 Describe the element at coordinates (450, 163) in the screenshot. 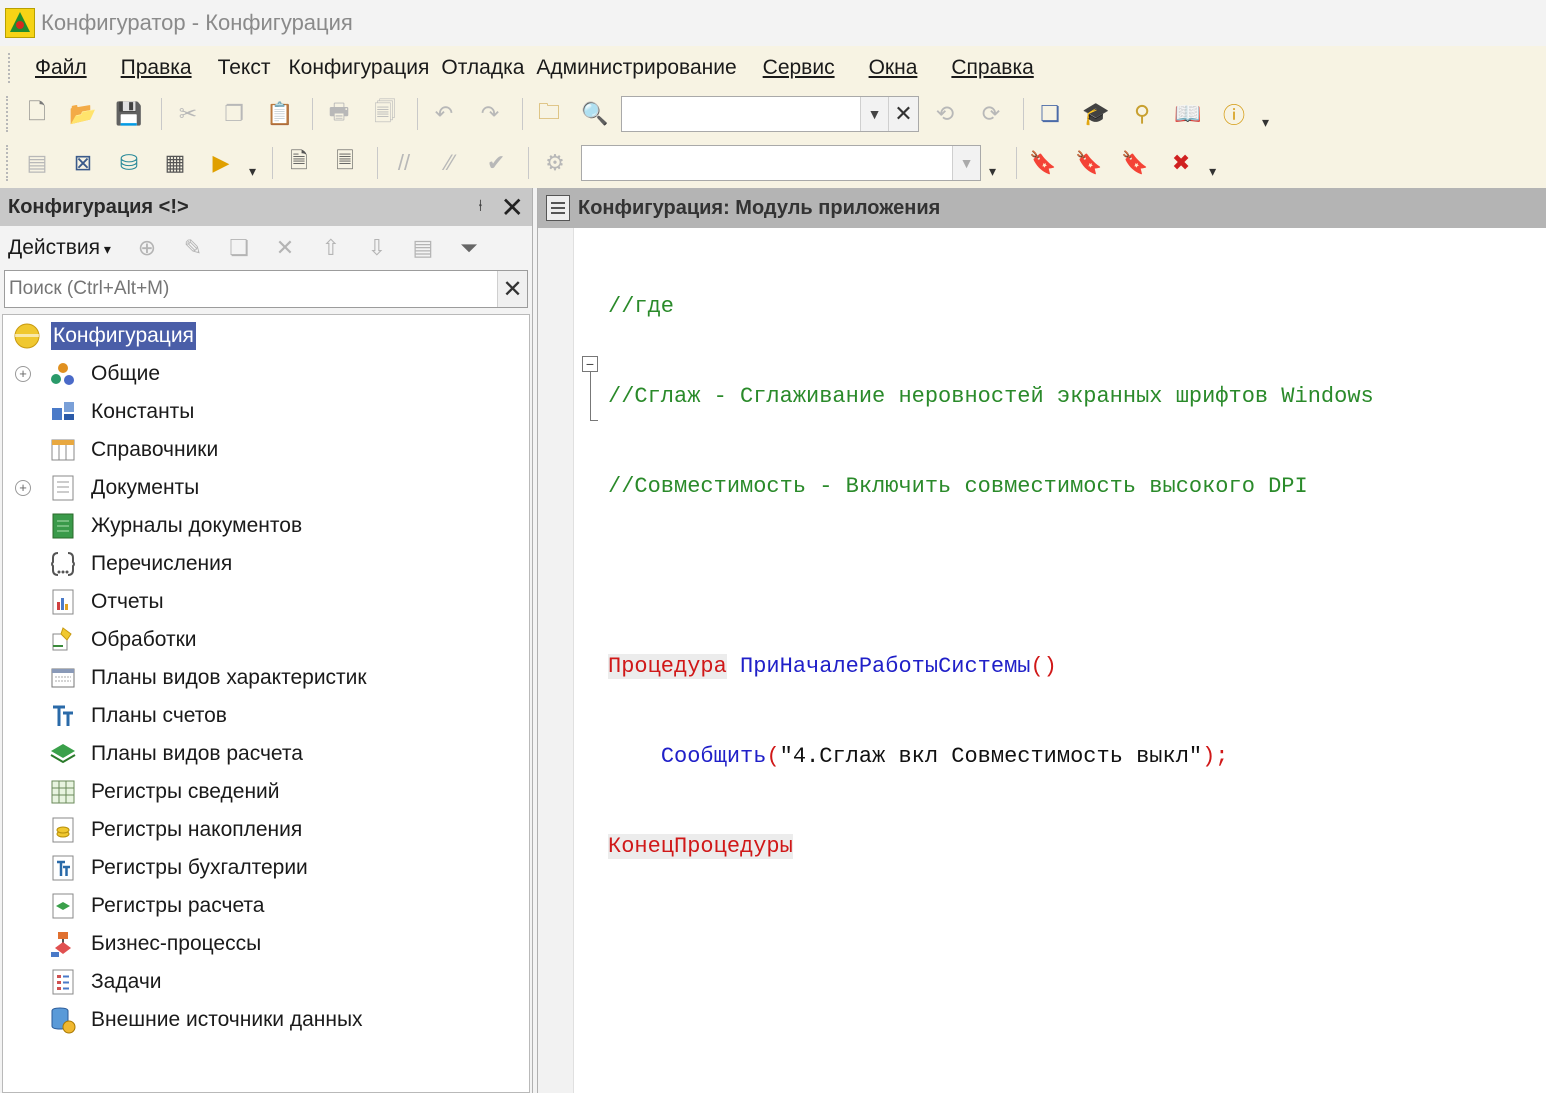

I see `uncomment-icon: ⁄⁄` at that location.